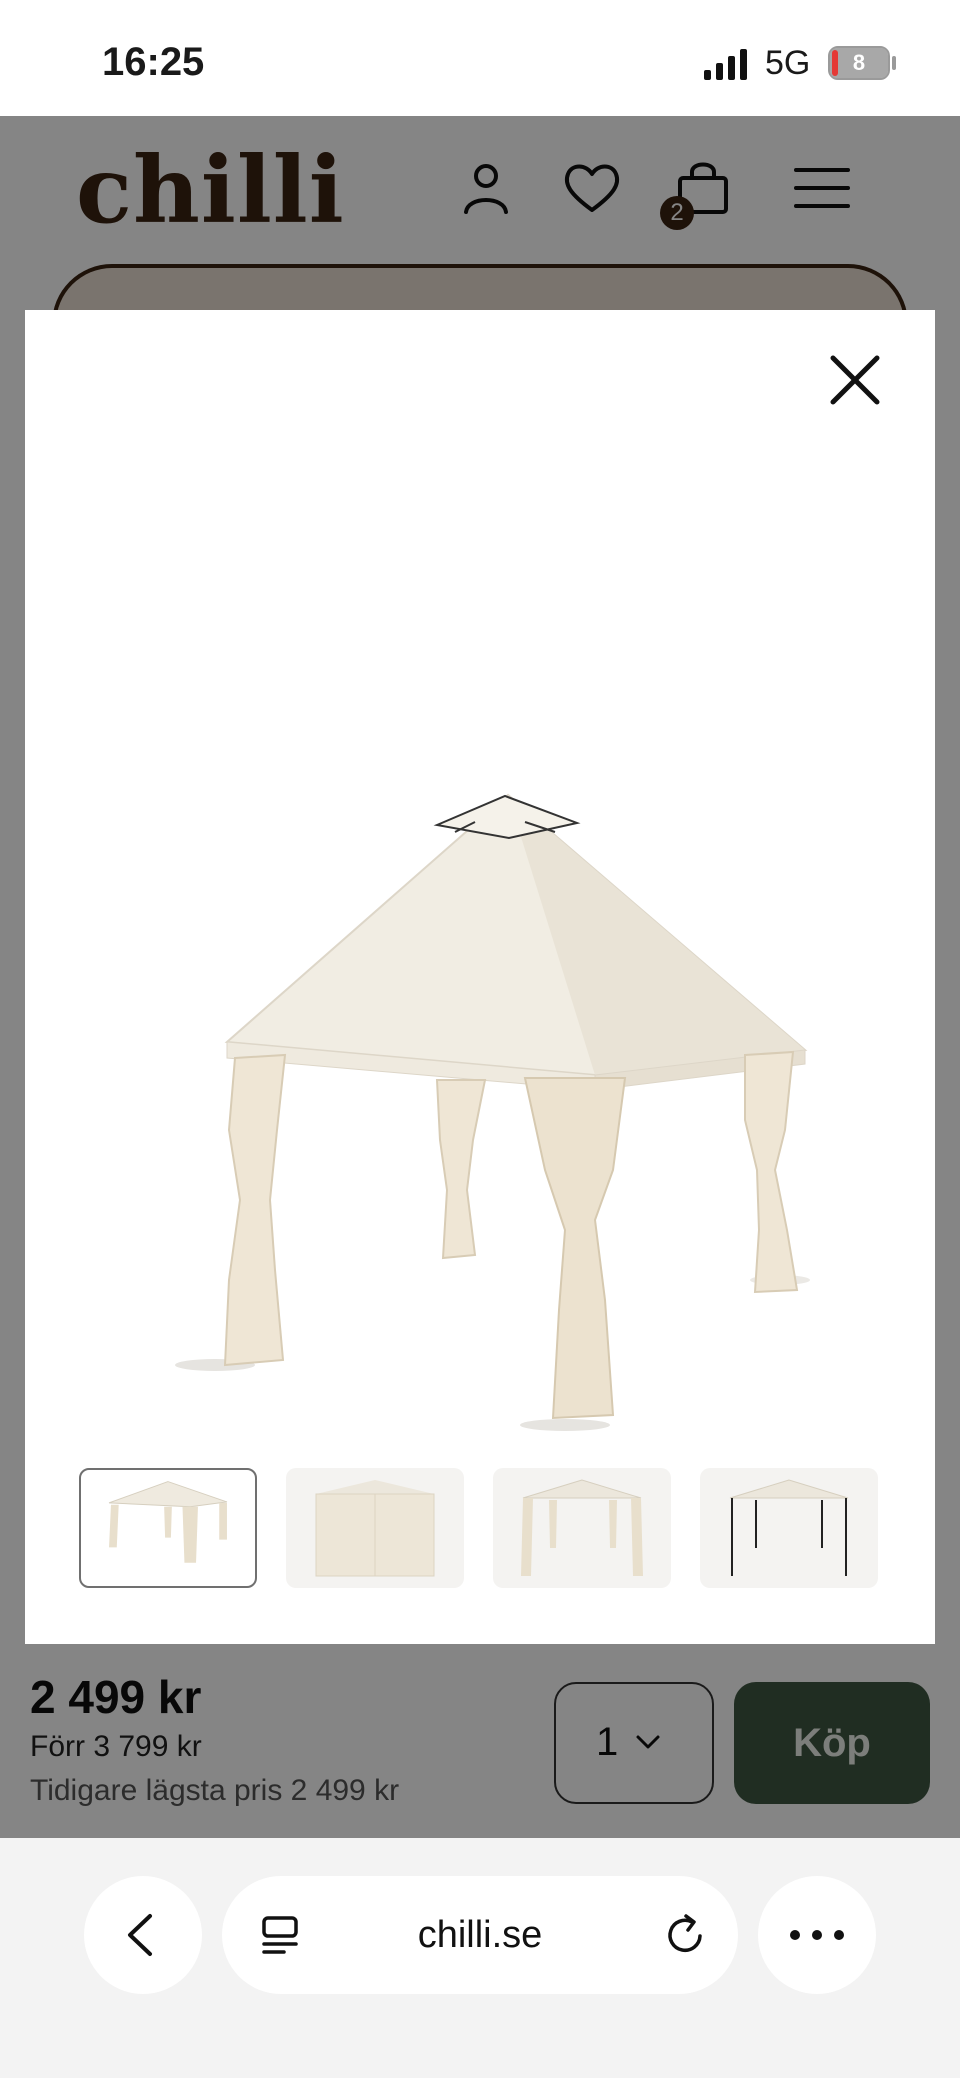 This screenshot has width=960, height=2078. I want to click on buy-bar-dim, so click(480, 1742).